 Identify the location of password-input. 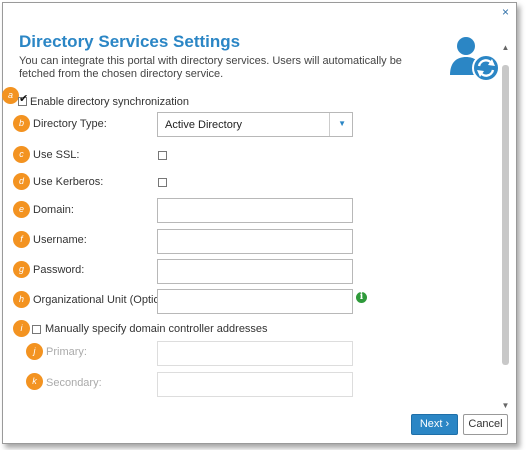
(255, 271).